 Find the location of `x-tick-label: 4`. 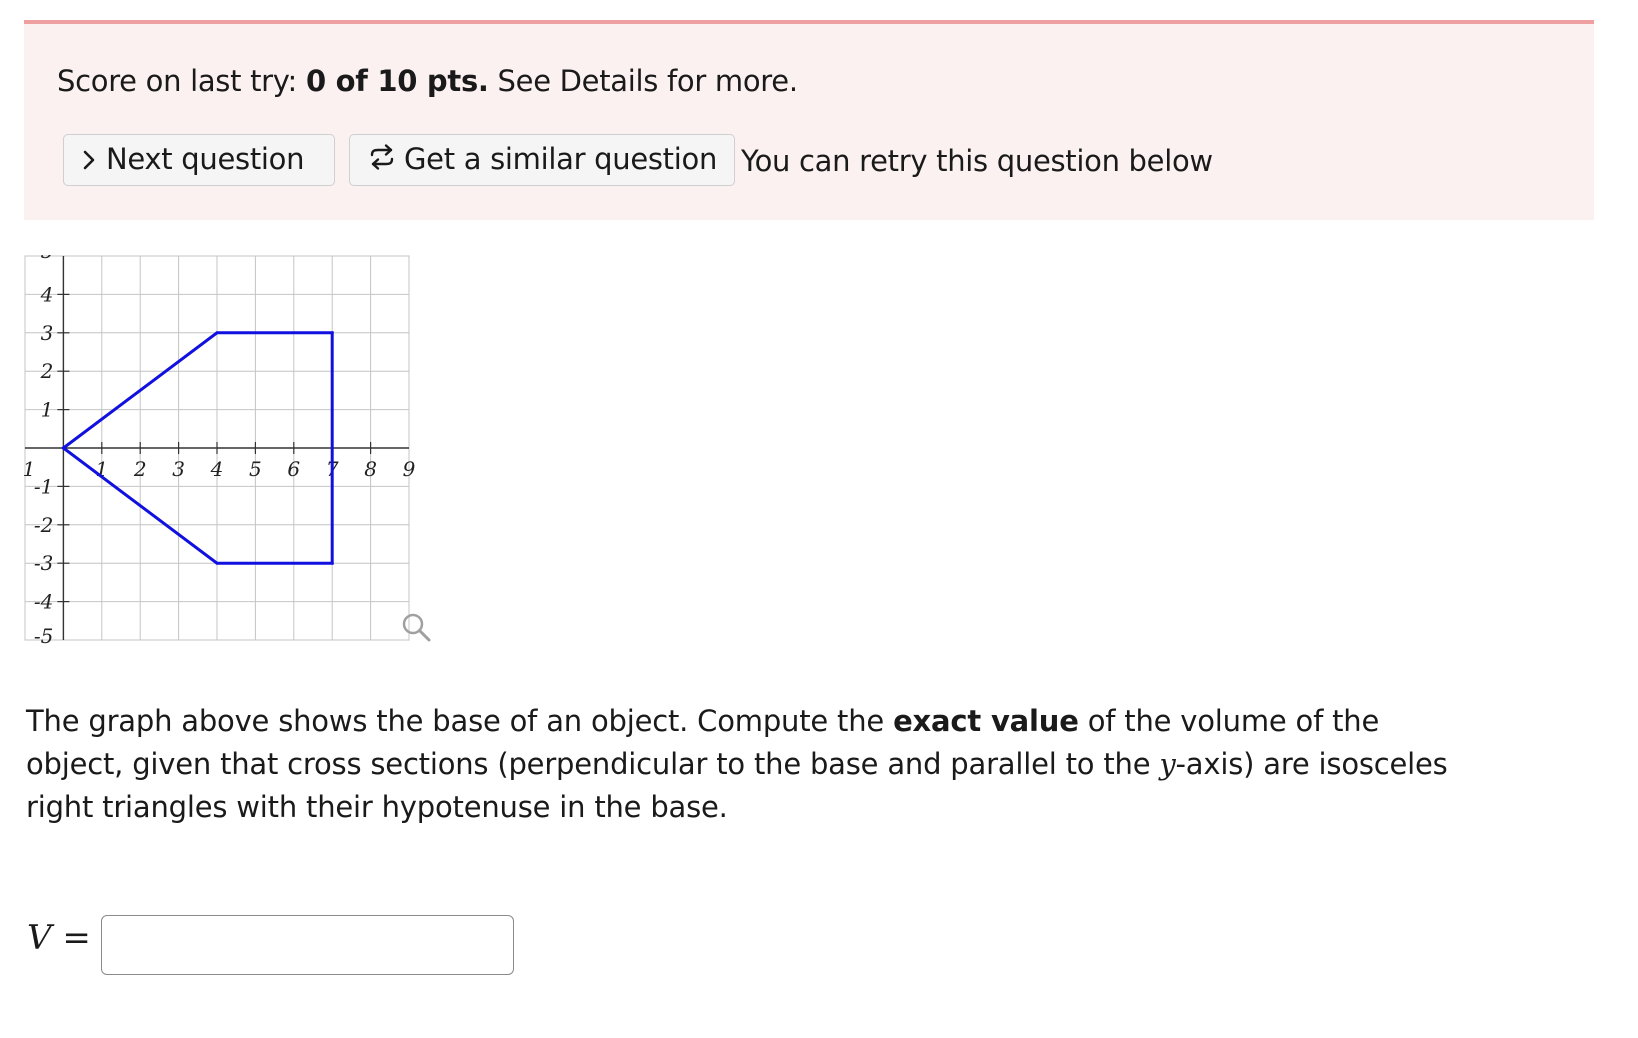

x-tick-label: 4 is located at coordinates (217, 469).